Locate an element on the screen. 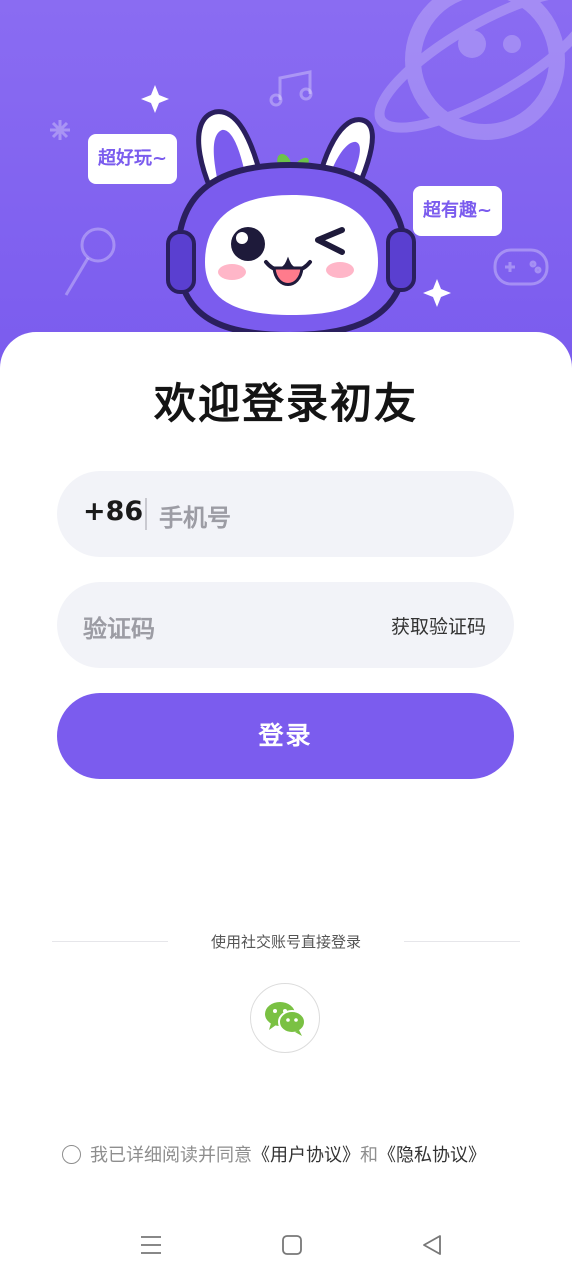  user-agreement-link: 《用户协议》 is located at coordinates (306, 1154).